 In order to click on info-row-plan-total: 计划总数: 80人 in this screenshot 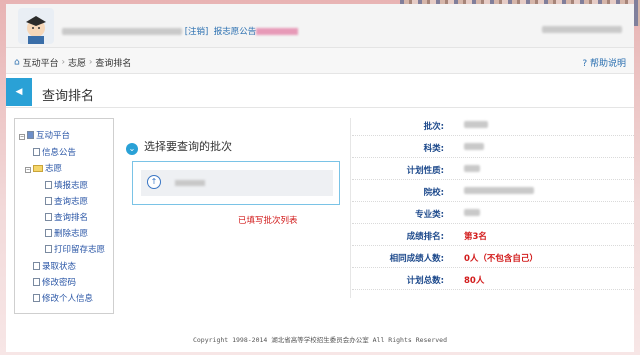, I will do `click(493, 279)`.